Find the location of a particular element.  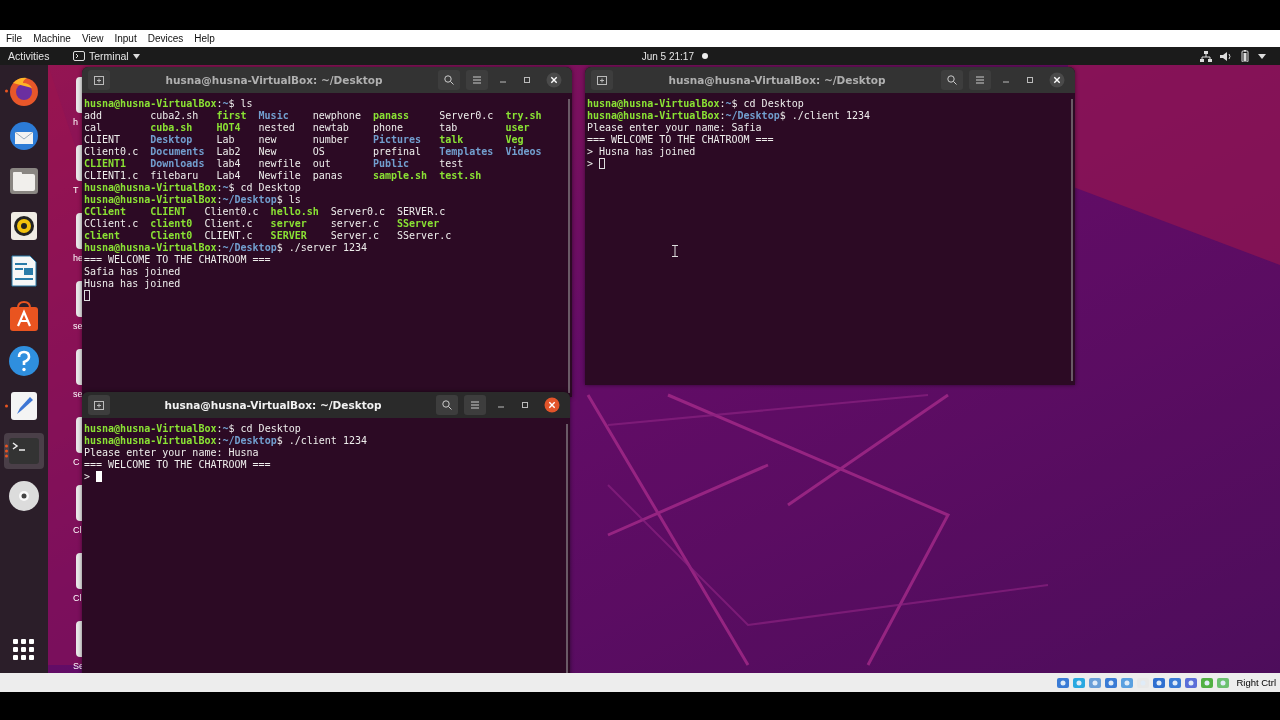

file-name: Lab4 is located at coordinates (229, 176).